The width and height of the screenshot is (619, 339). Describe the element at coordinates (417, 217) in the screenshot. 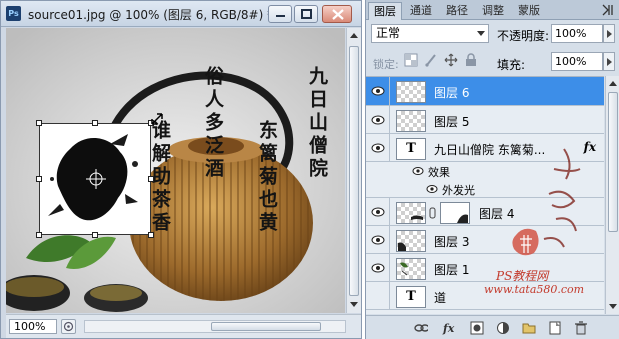

I see `brush-stroke-thumbnail` at that location.